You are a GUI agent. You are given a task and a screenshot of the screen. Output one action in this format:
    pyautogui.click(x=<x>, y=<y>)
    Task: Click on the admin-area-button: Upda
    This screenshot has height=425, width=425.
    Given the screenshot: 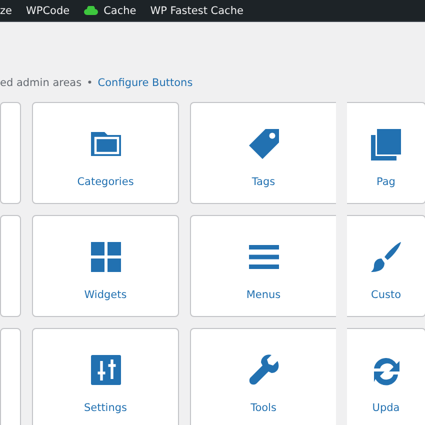 What is the action you would take?
    pyautogui.click(x=386, y=376)
    